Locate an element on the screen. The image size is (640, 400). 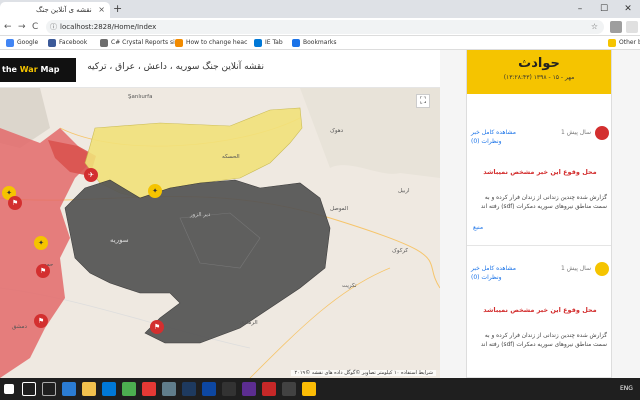
bookmark-facebook: Facebook is located at coordinates (67, 43).